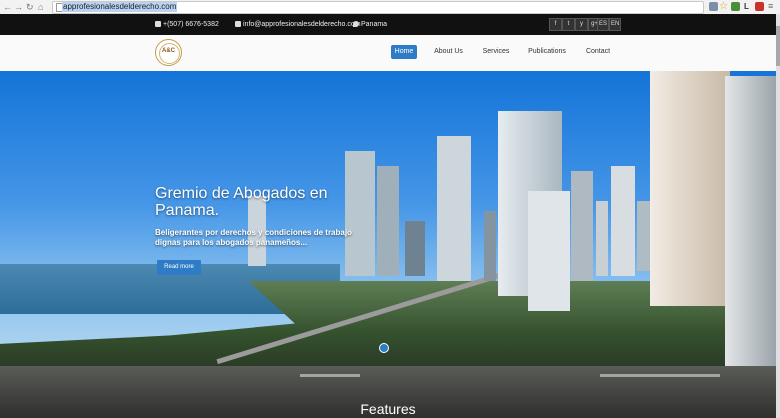 The image size is (780, 418). I want to click on address-bar: approfesionalesdelderecho.com, so click(378, 7).